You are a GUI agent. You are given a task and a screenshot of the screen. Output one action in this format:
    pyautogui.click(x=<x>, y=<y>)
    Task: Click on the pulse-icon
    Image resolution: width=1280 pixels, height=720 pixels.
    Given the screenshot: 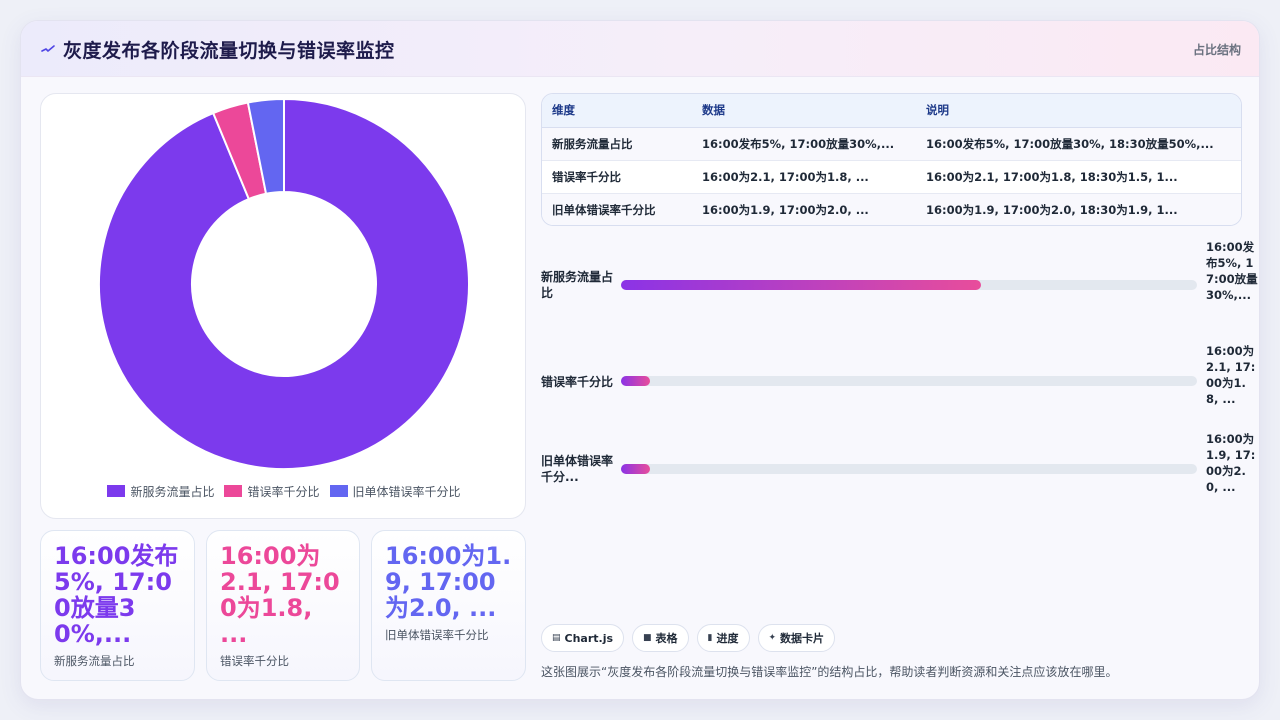 What is the action you would take?
    pyautogui.click(x=48, y=48)
    